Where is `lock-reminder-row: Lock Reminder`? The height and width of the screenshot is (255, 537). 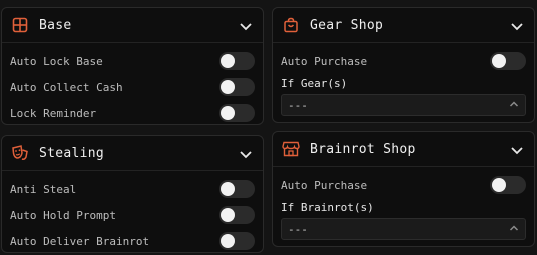 lock-reminder-row: Lock Reminder is located at coordinates (132, 113).